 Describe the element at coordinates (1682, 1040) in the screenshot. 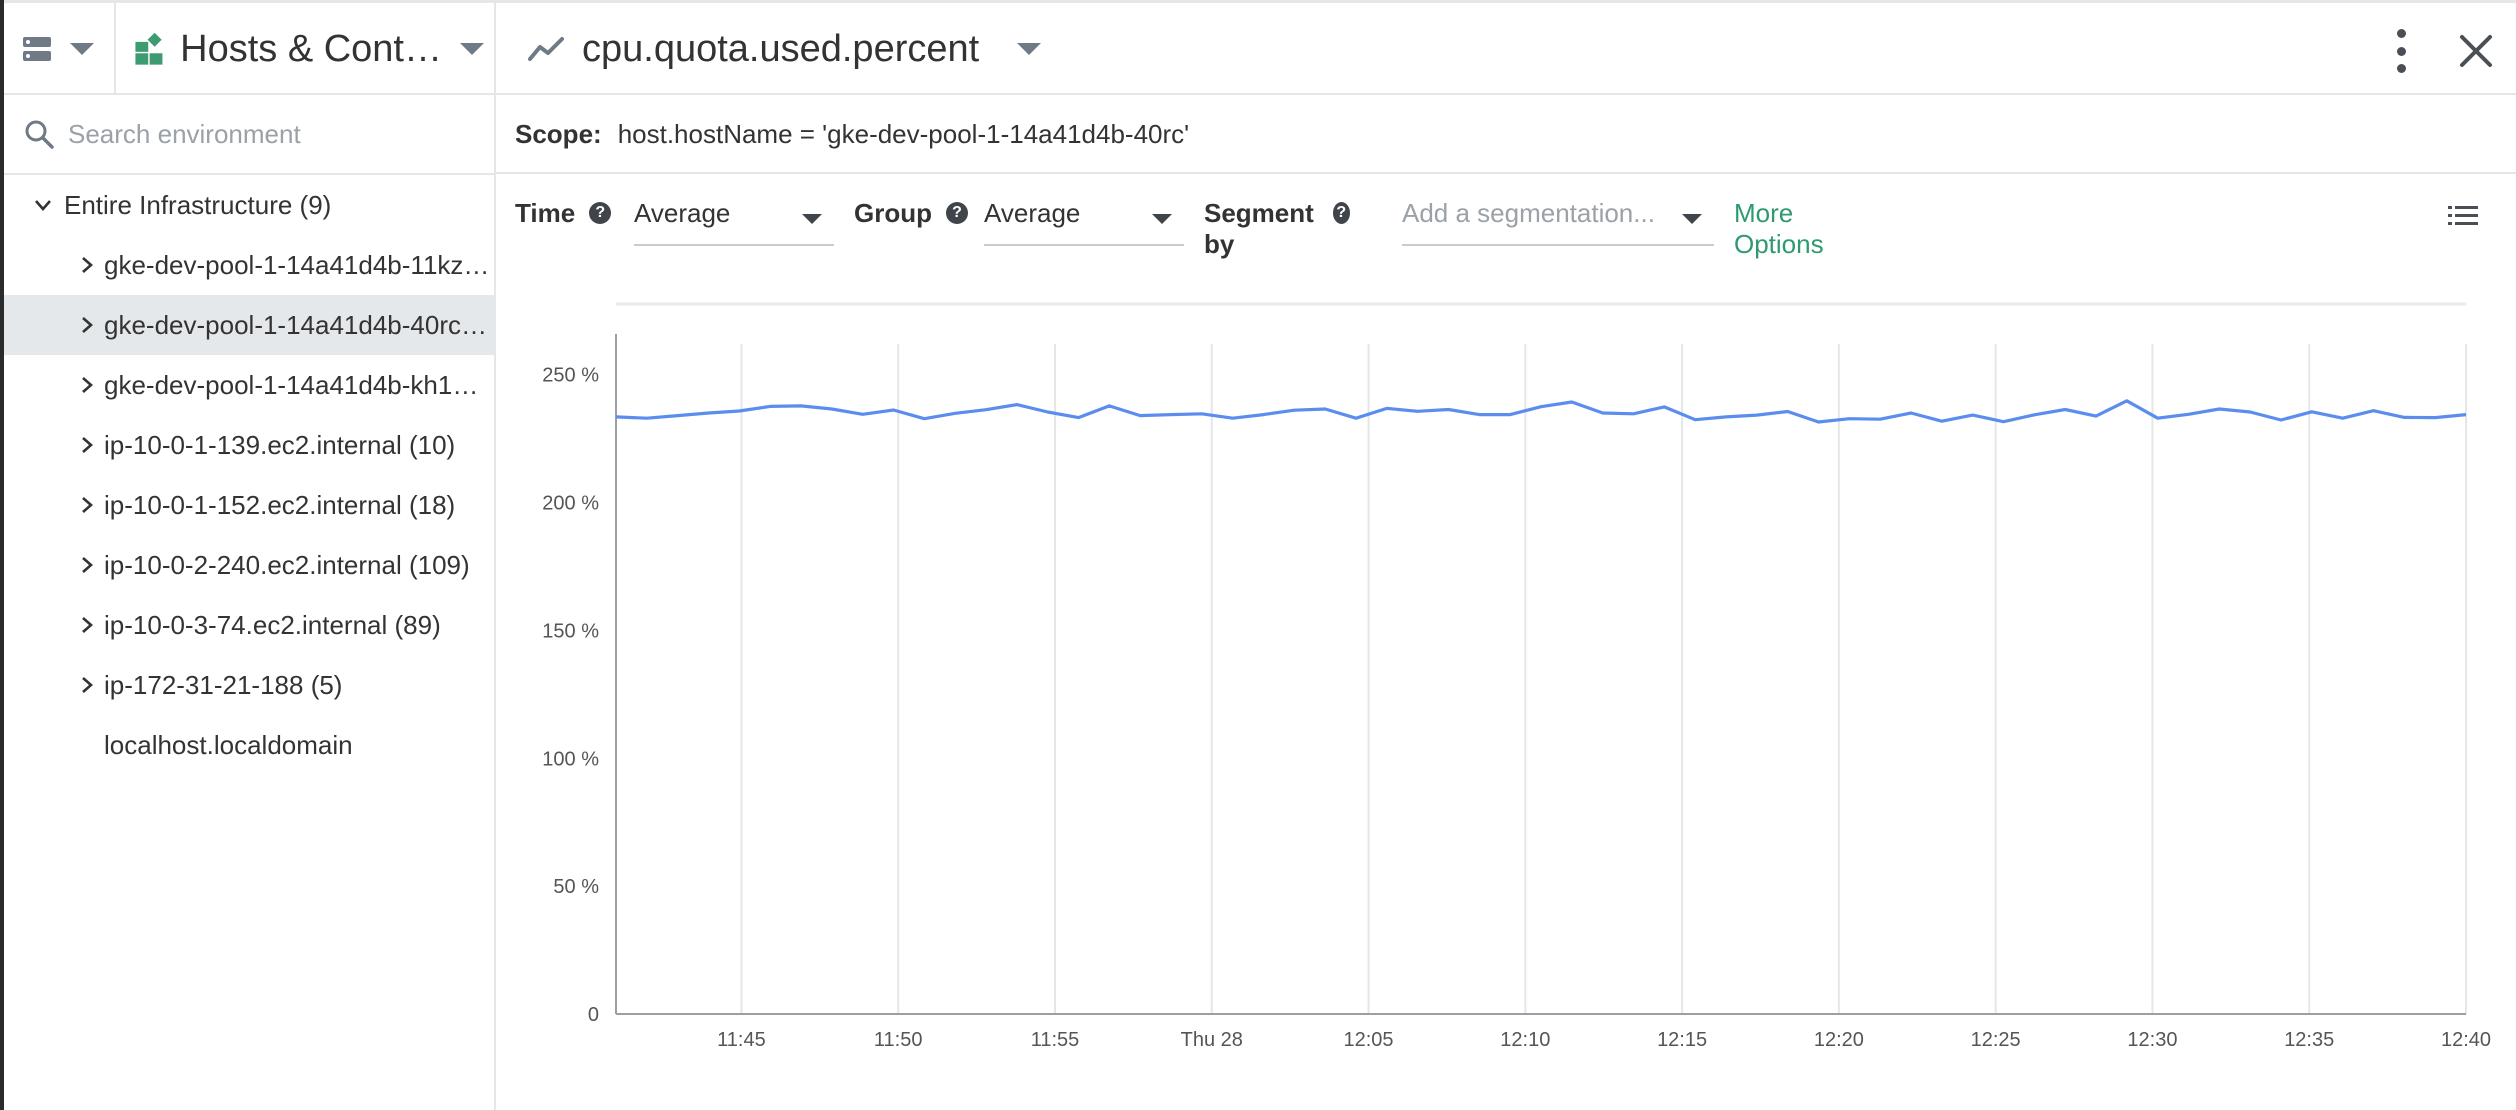

I see `x-tick-label: 12:15` at that location.